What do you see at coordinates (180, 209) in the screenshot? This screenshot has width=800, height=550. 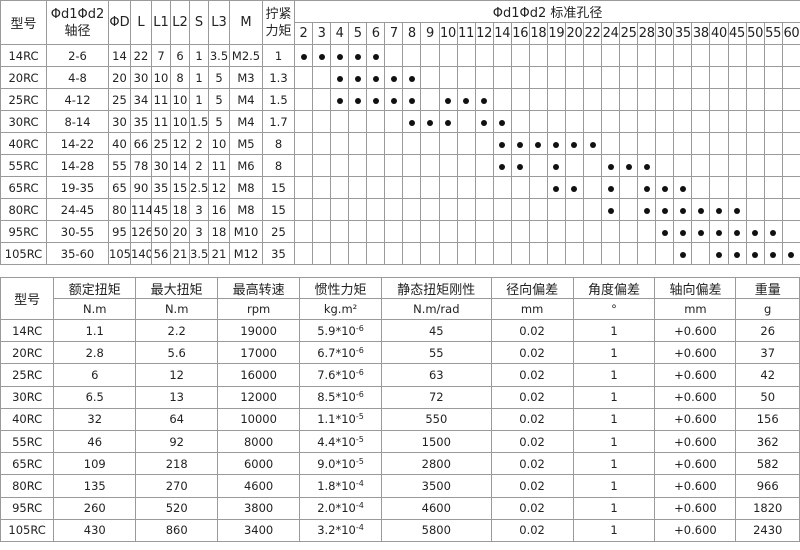 I see `cell-L2: 18` at bounding box center [180, 209].